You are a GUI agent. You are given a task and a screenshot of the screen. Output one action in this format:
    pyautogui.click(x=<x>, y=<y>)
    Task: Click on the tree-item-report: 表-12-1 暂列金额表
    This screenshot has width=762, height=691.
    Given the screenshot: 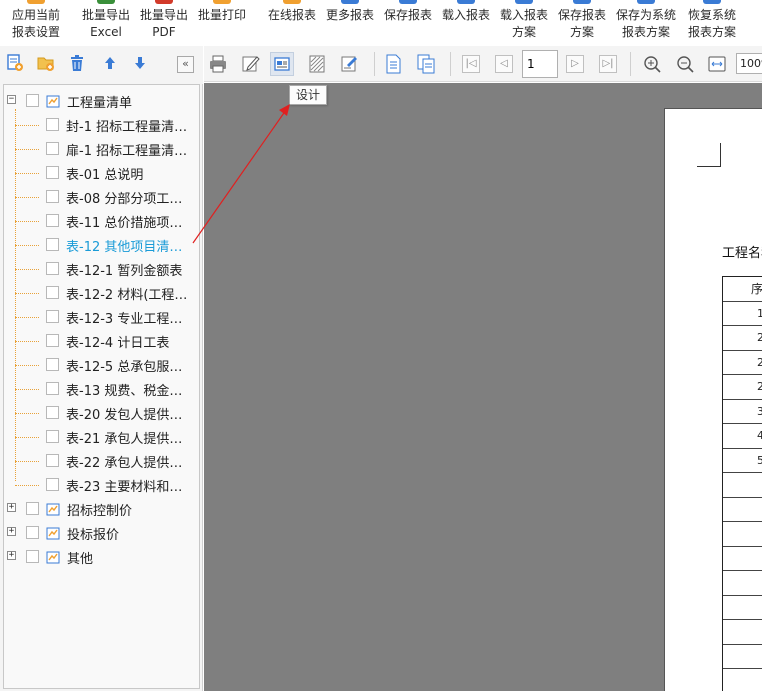 What is the action you would take?
    pyautogui.click(x=101, y=269)
    